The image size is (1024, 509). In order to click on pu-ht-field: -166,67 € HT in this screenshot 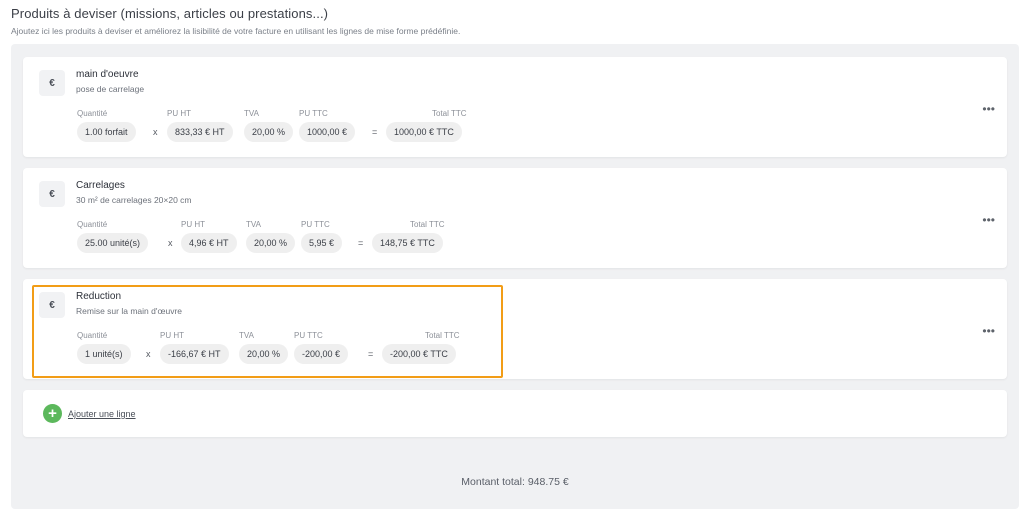, I will do `click(194, 354)`.